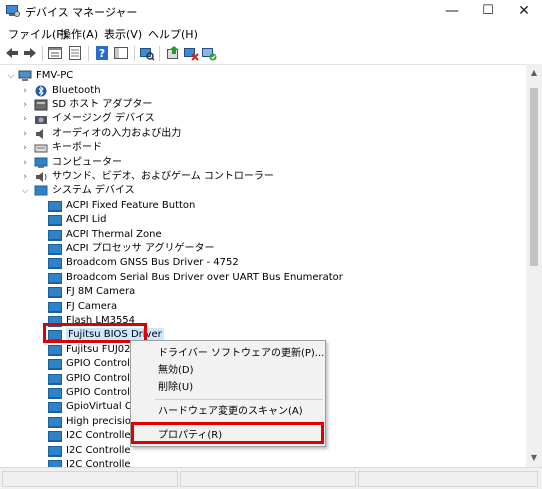  What do you see at coordinates (198, 307) in the screenshot?
I see `device-item: FJ Camera` at bounding box center [198, 307].